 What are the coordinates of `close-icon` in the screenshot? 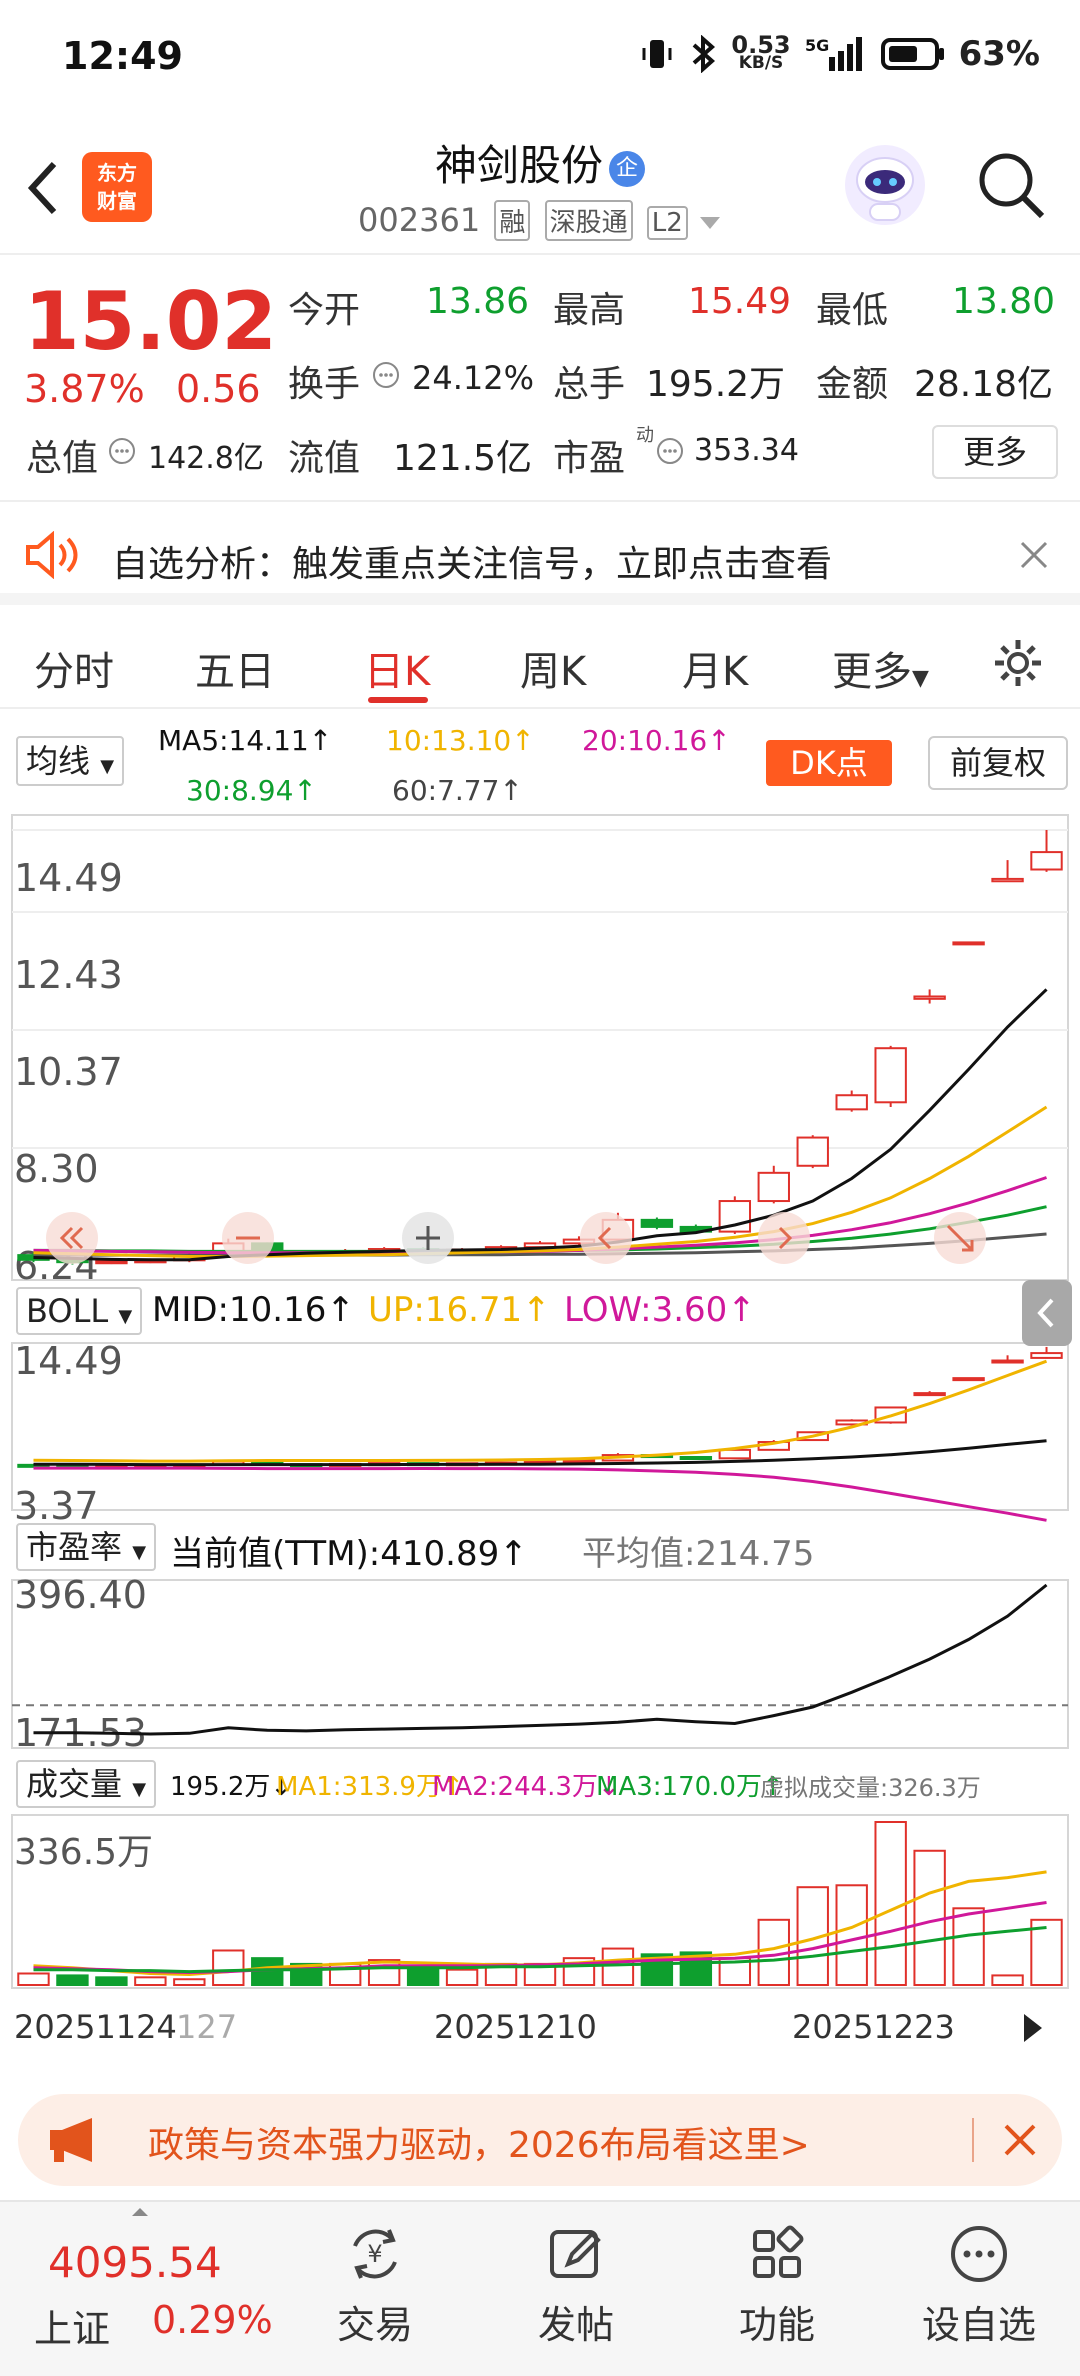 It's located at (1020, 2140).